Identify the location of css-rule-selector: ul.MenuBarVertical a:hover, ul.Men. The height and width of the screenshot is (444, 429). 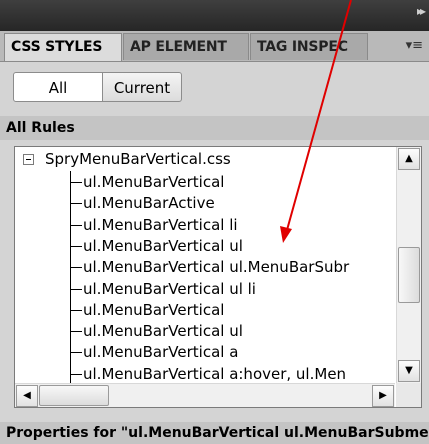
(215, 373).